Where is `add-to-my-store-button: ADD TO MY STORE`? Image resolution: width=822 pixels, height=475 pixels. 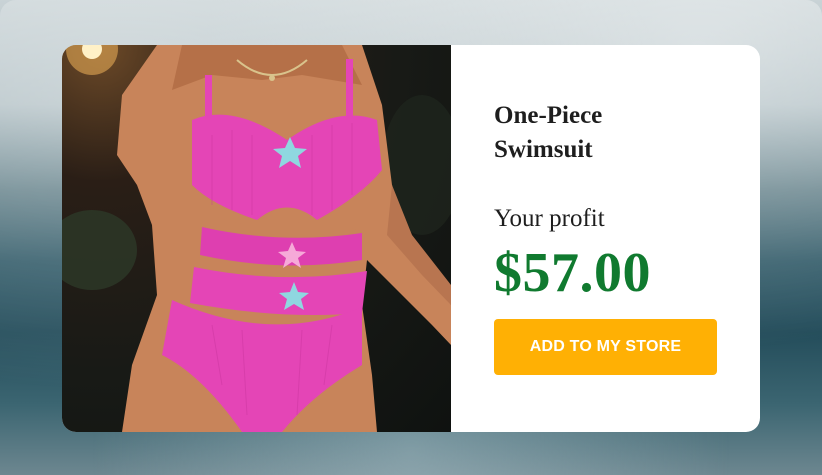
add-to-my-store-button: ADD TO MY STORE is located at coordinates (605, 347).